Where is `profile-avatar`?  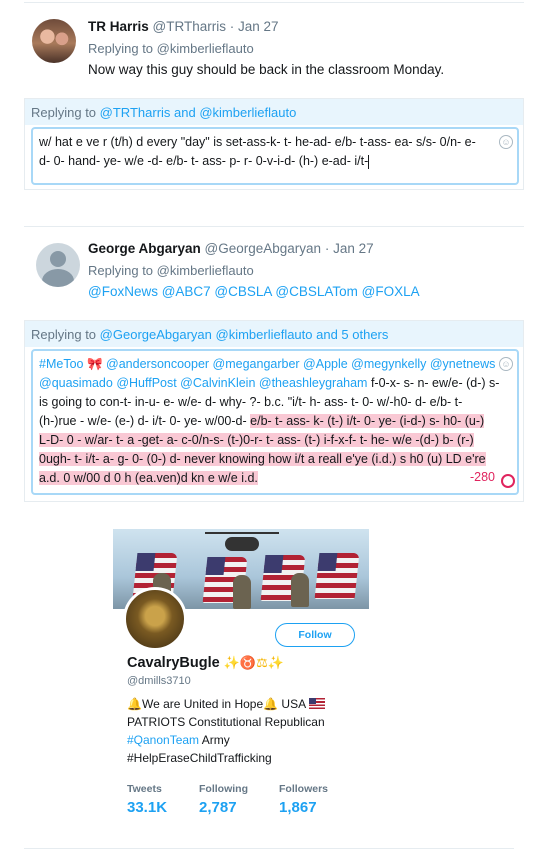 profile-avatar is located at coordinates (155, 619).